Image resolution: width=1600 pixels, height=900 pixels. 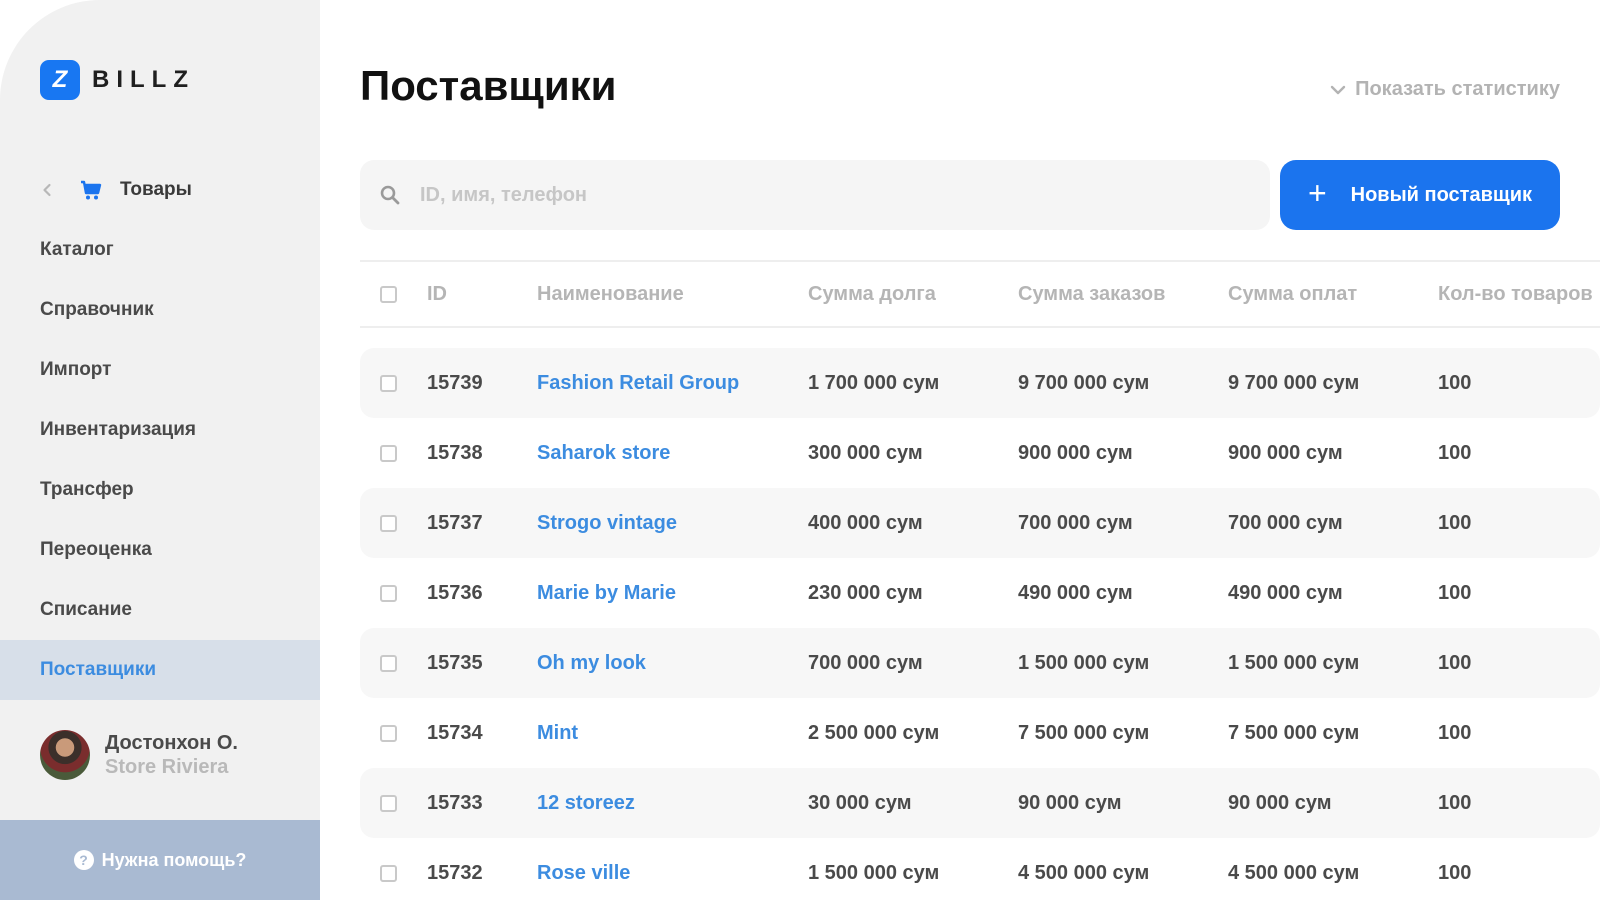 I want to click on row-debt: 700 000 сум, so click(x=865, y=662).